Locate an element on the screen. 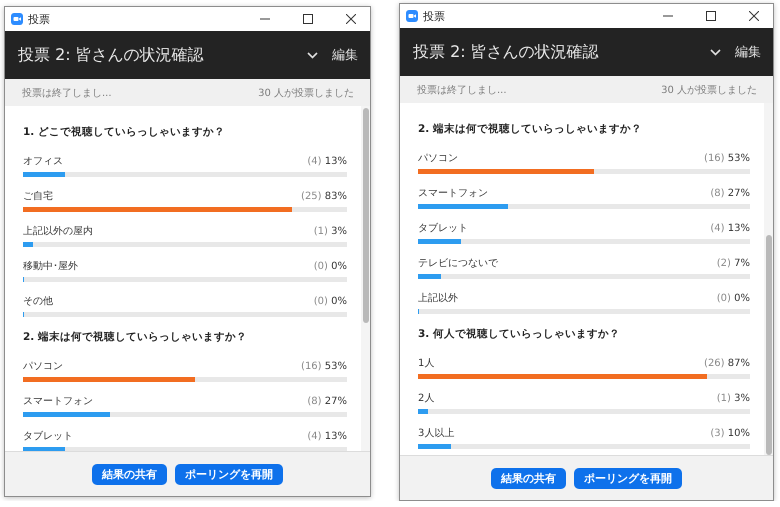  answer-label: 2人 is located at coordinates (426, 398).